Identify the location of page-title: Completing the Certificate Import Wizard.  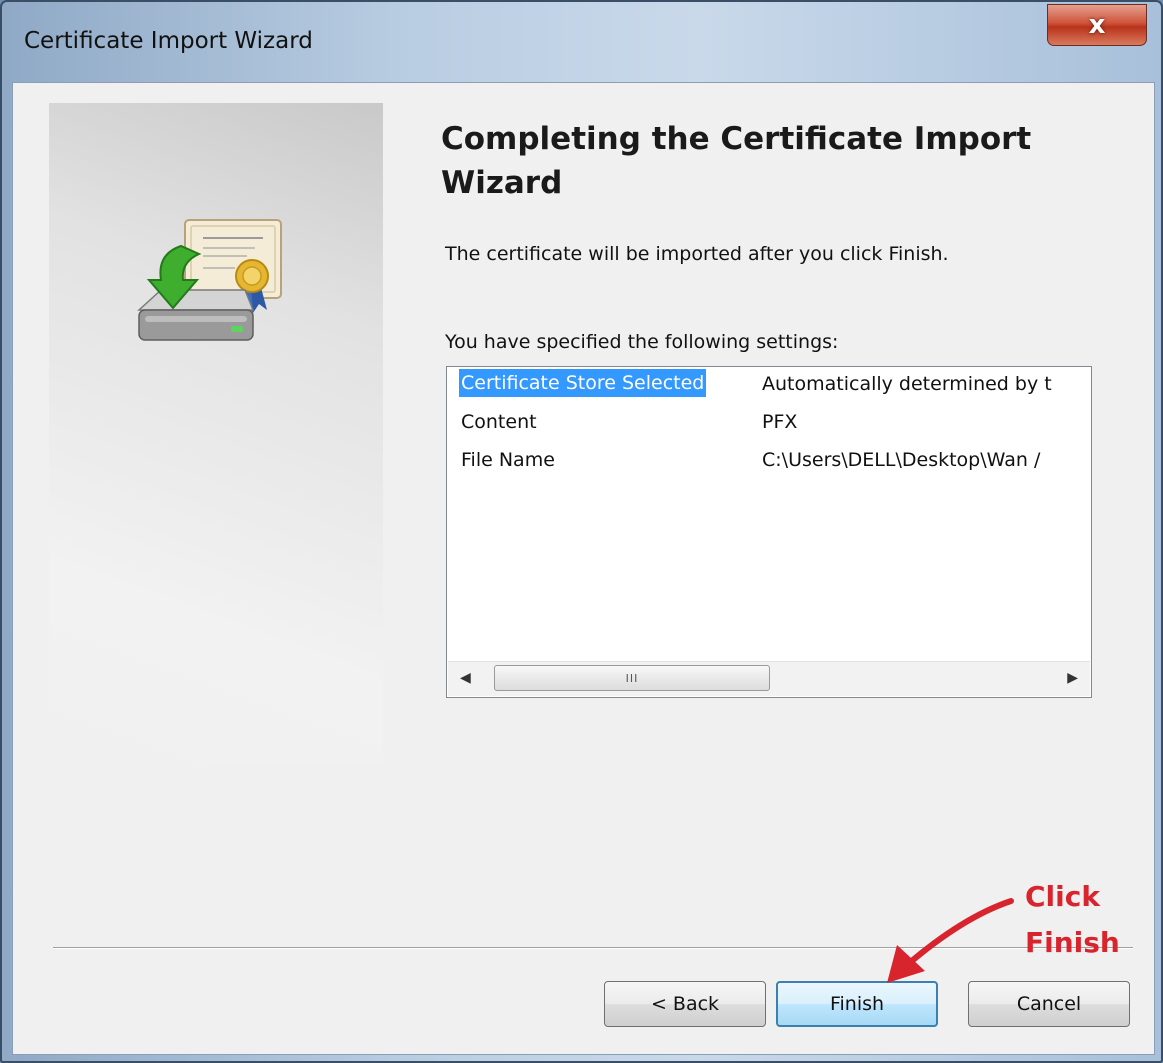
(736, 161).